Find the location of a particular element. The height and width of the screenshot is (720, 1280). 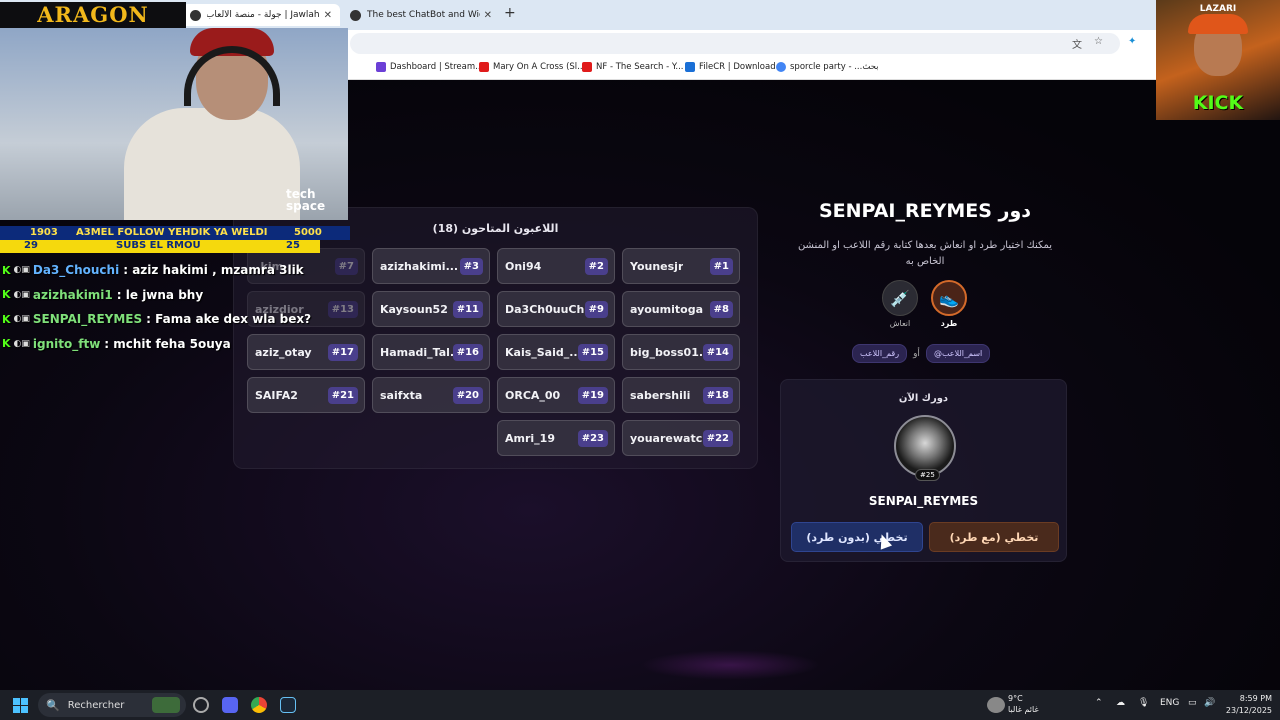

bookmark-google-search: sporcle party - ...بحث is located at coordinates (827, 67).